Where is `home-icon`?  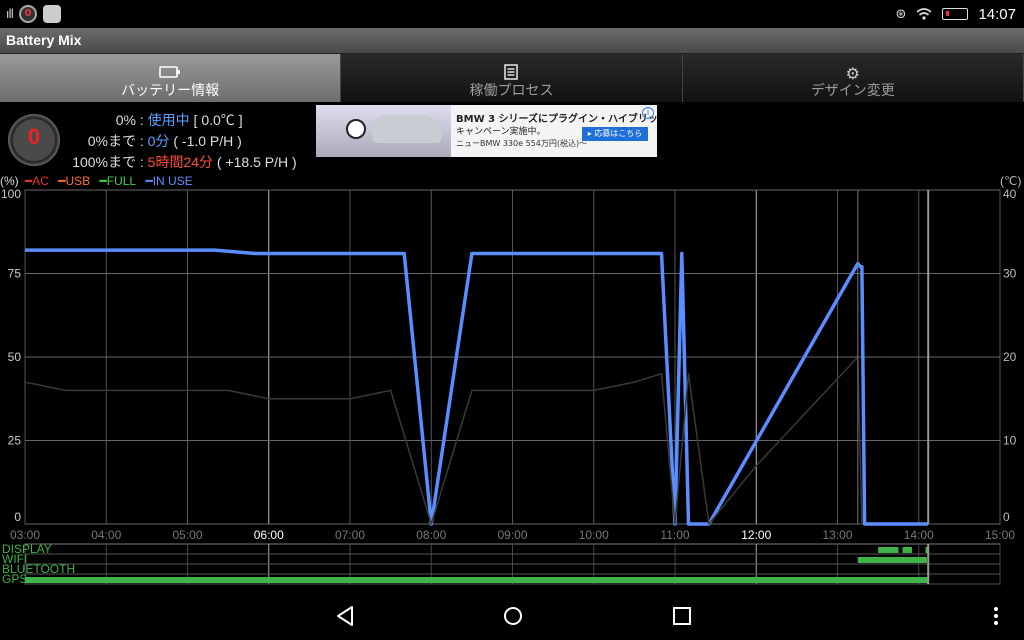 home-icon is located at coordinates (513, 616).